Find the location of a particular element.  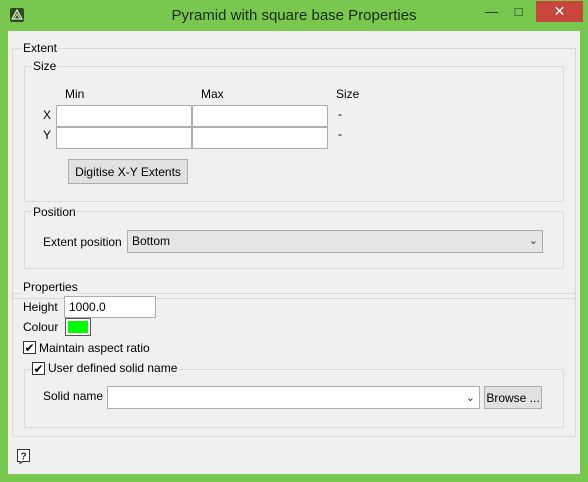

y-row-label: Y is located at coordinates (47, 135).